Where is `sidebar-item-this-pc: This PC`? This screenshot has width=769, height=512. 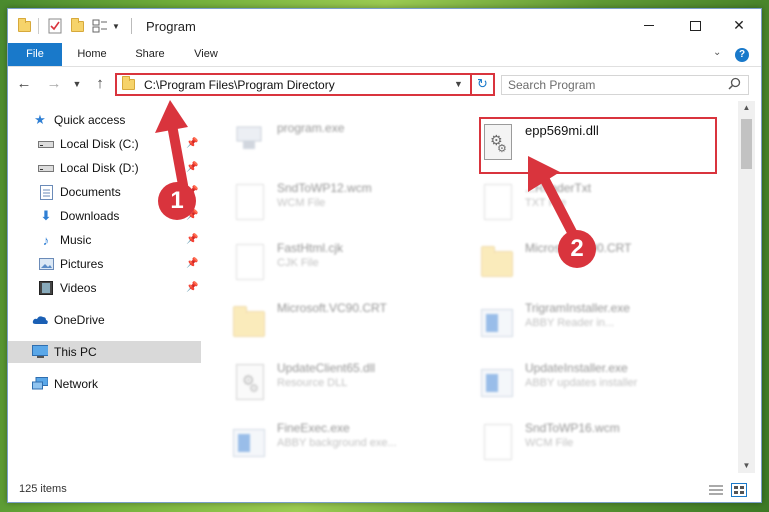 sidebar-item-this-pc: This PC is located at coordinates (104, 352).